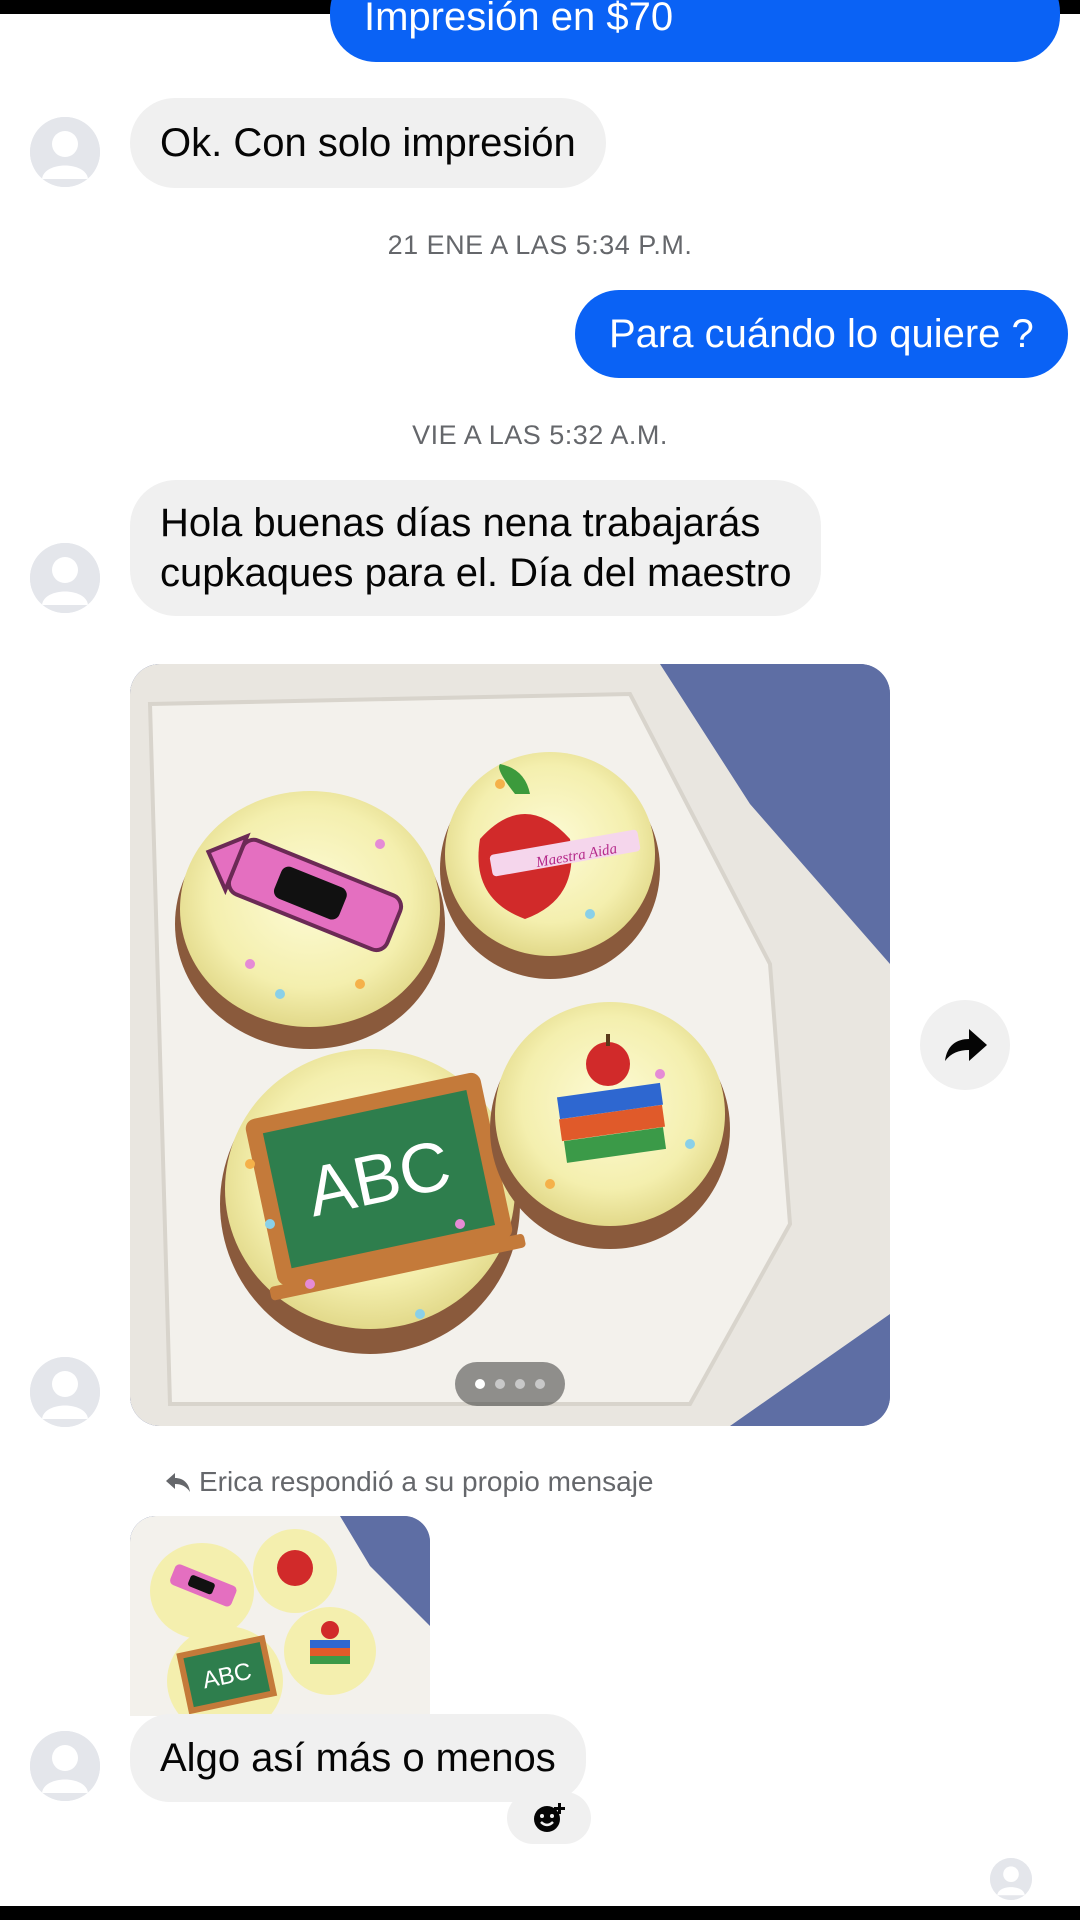  What do you see at coordinates (540, 245) in the screenshot?
I see `message-timestamp: 21 ENE A LAS 5:34 P.M.` at bounding box center [540, 245].